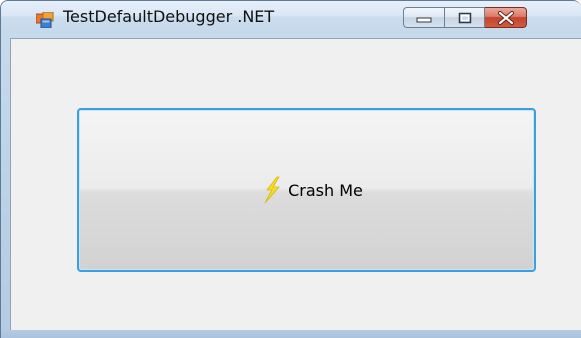 The width and height of the screenshot is (581, 338). I want to click on title-bar: TestDefaultDebugger .NET, so click(291, 17).